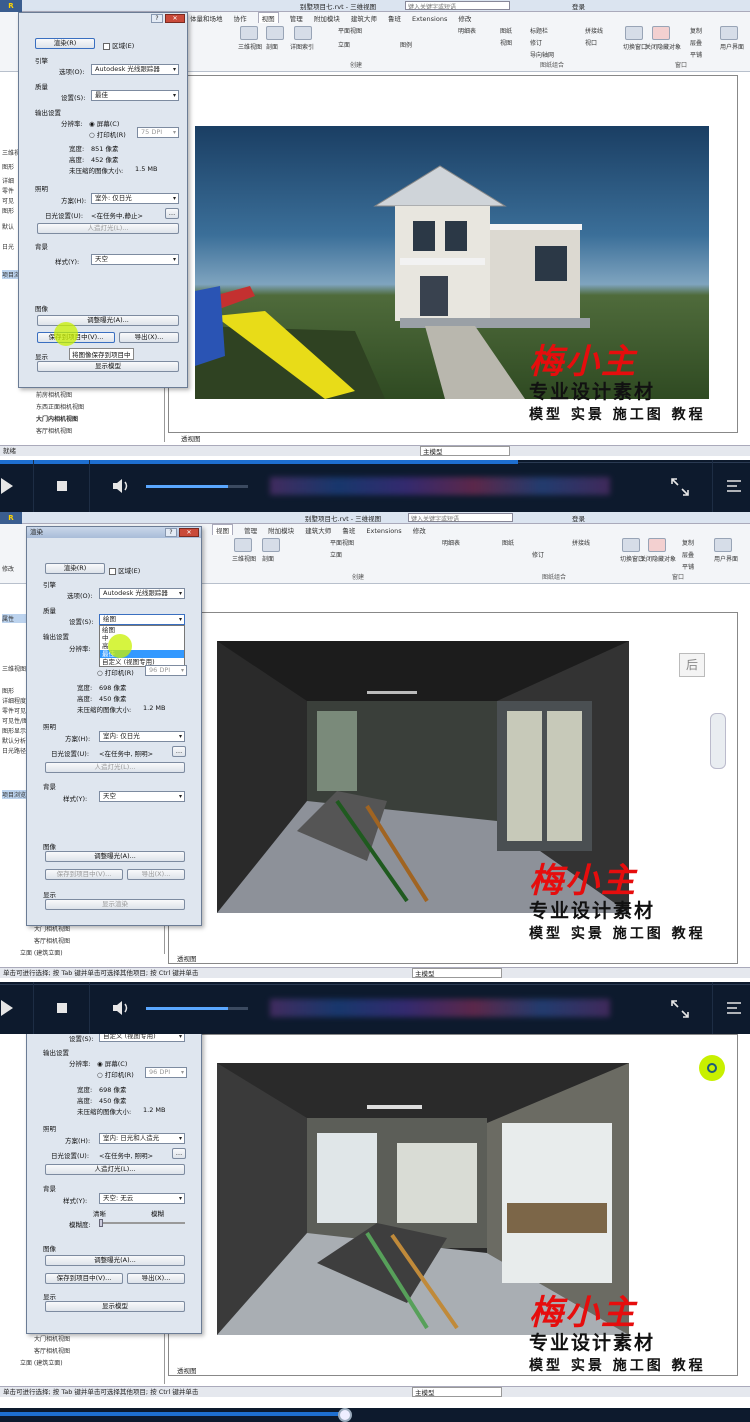  What do you see at coordinates (142, 1223) in the screenshot?
I see `haze-slider` at bounding box center [142, 1223].